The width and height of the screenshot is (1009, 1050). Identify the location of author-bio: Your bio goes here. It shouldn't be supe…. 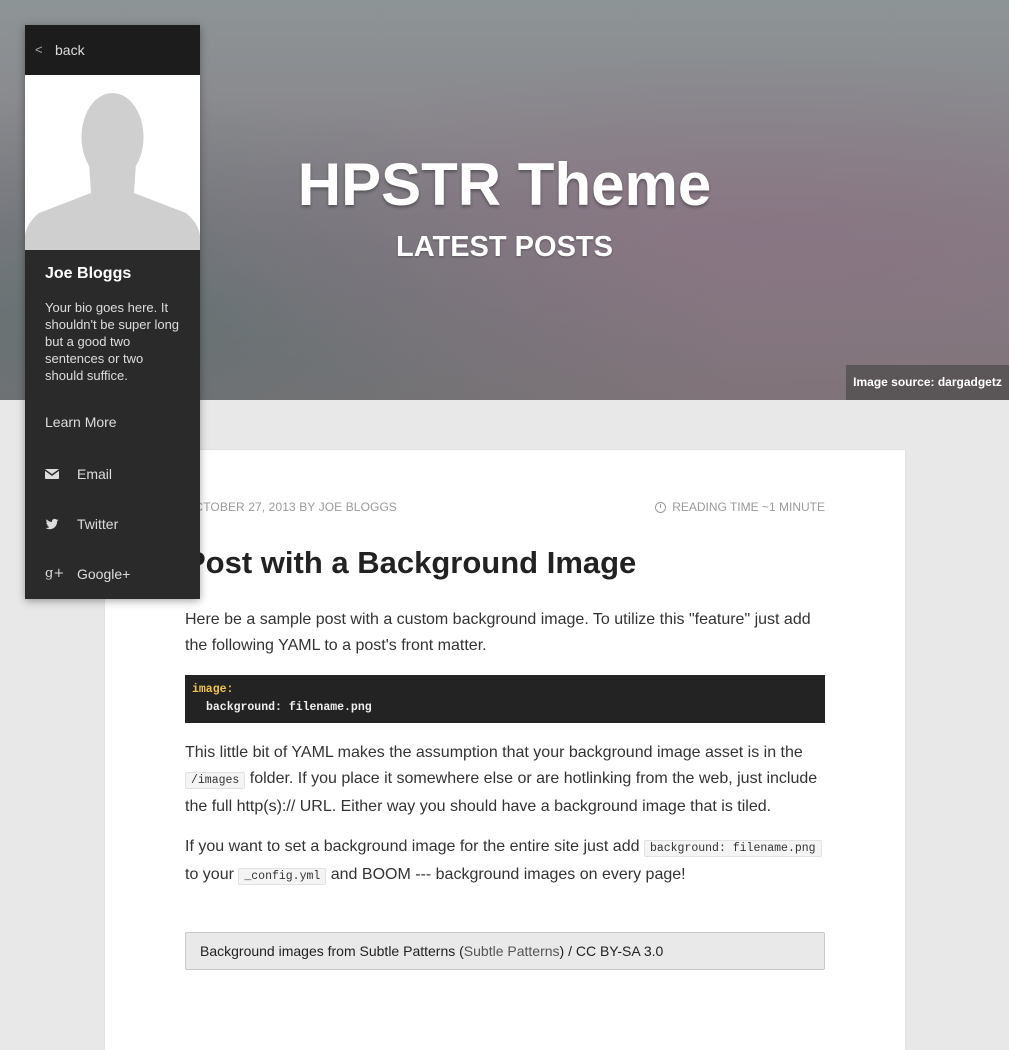
(112, 341).